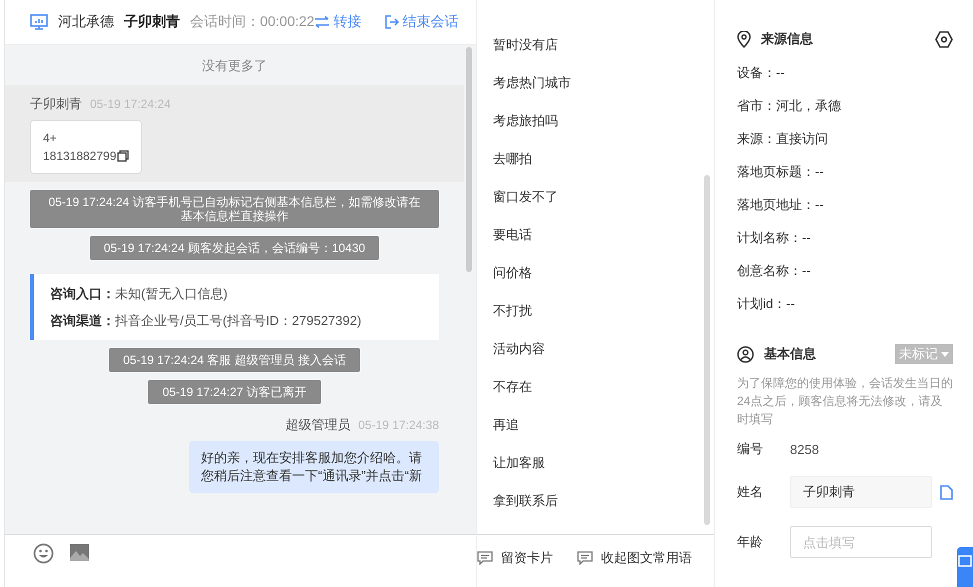 The width and height of the screenshot is (973, 587). What do you see at coordinates (945, 354) in the screenshot?
I see `caret-icon` at bounding box center [945, 354].